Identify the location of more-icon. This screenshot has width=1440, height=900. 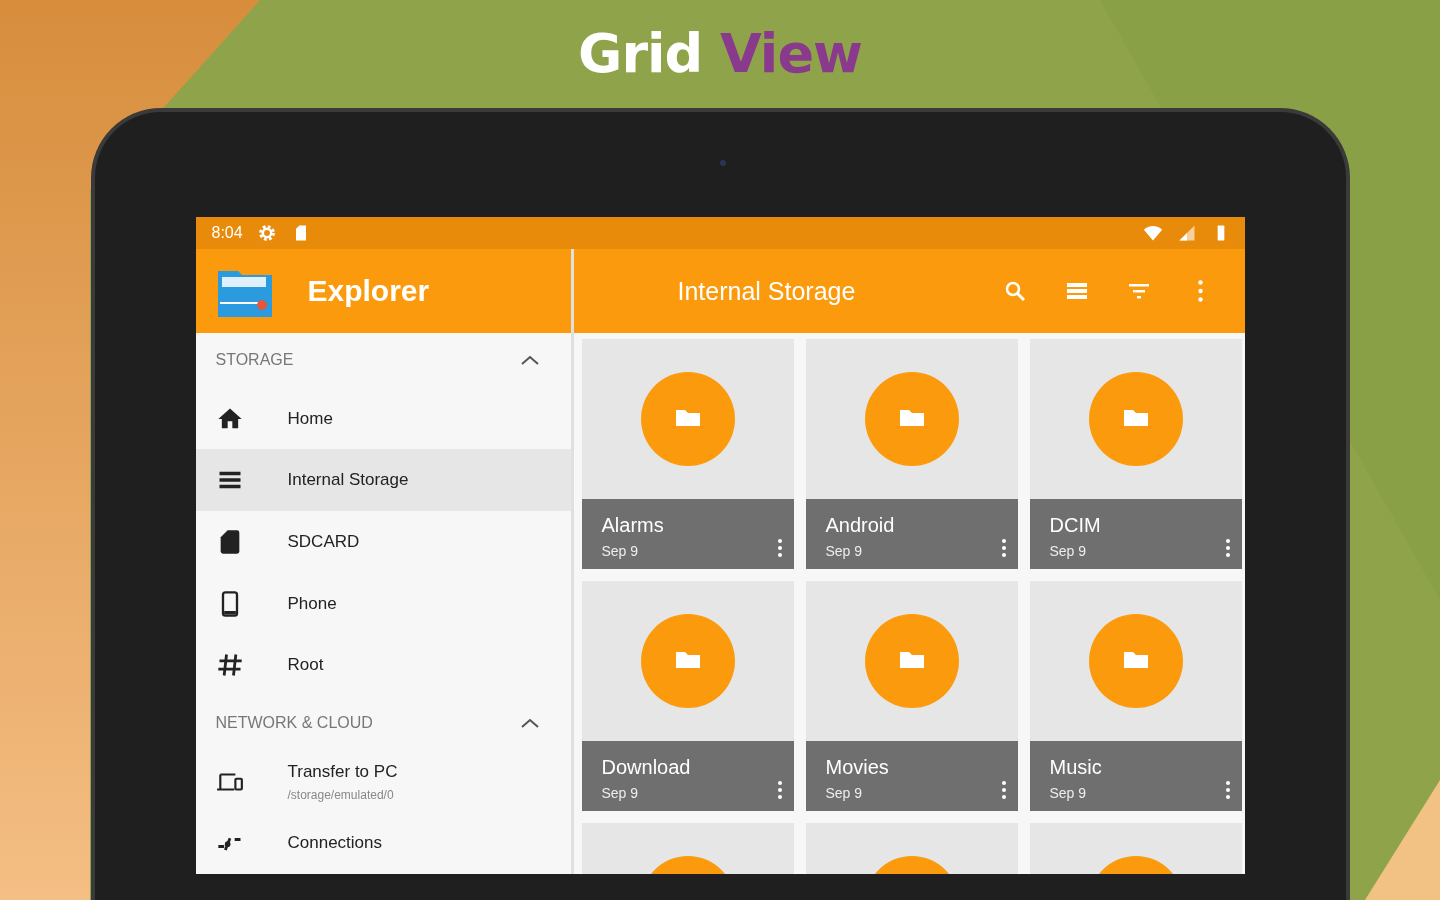
(1200, 291).